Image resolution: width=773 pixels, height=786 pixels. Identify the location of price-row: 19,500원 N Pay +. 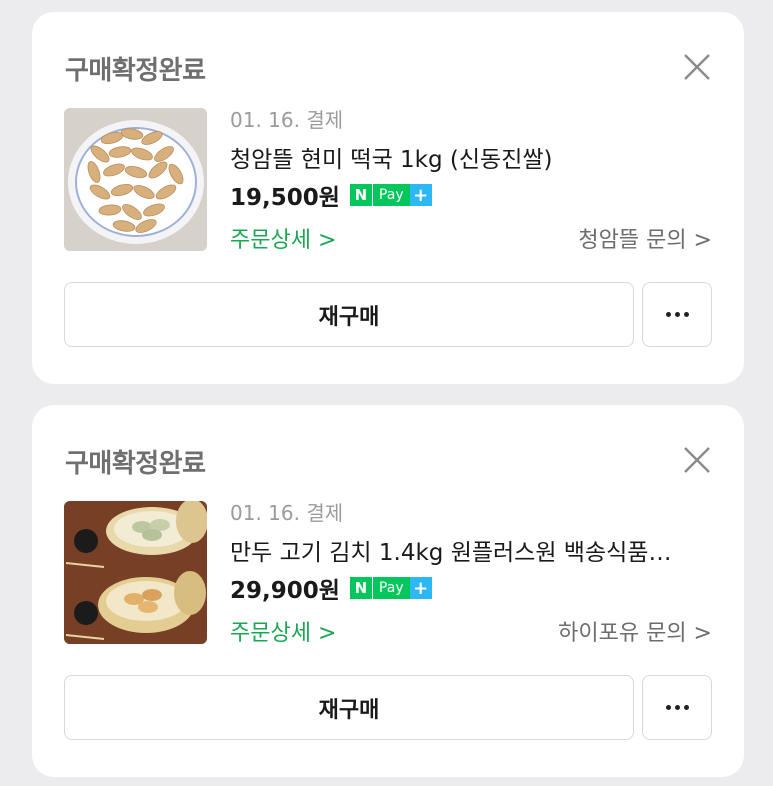
(331, 195).